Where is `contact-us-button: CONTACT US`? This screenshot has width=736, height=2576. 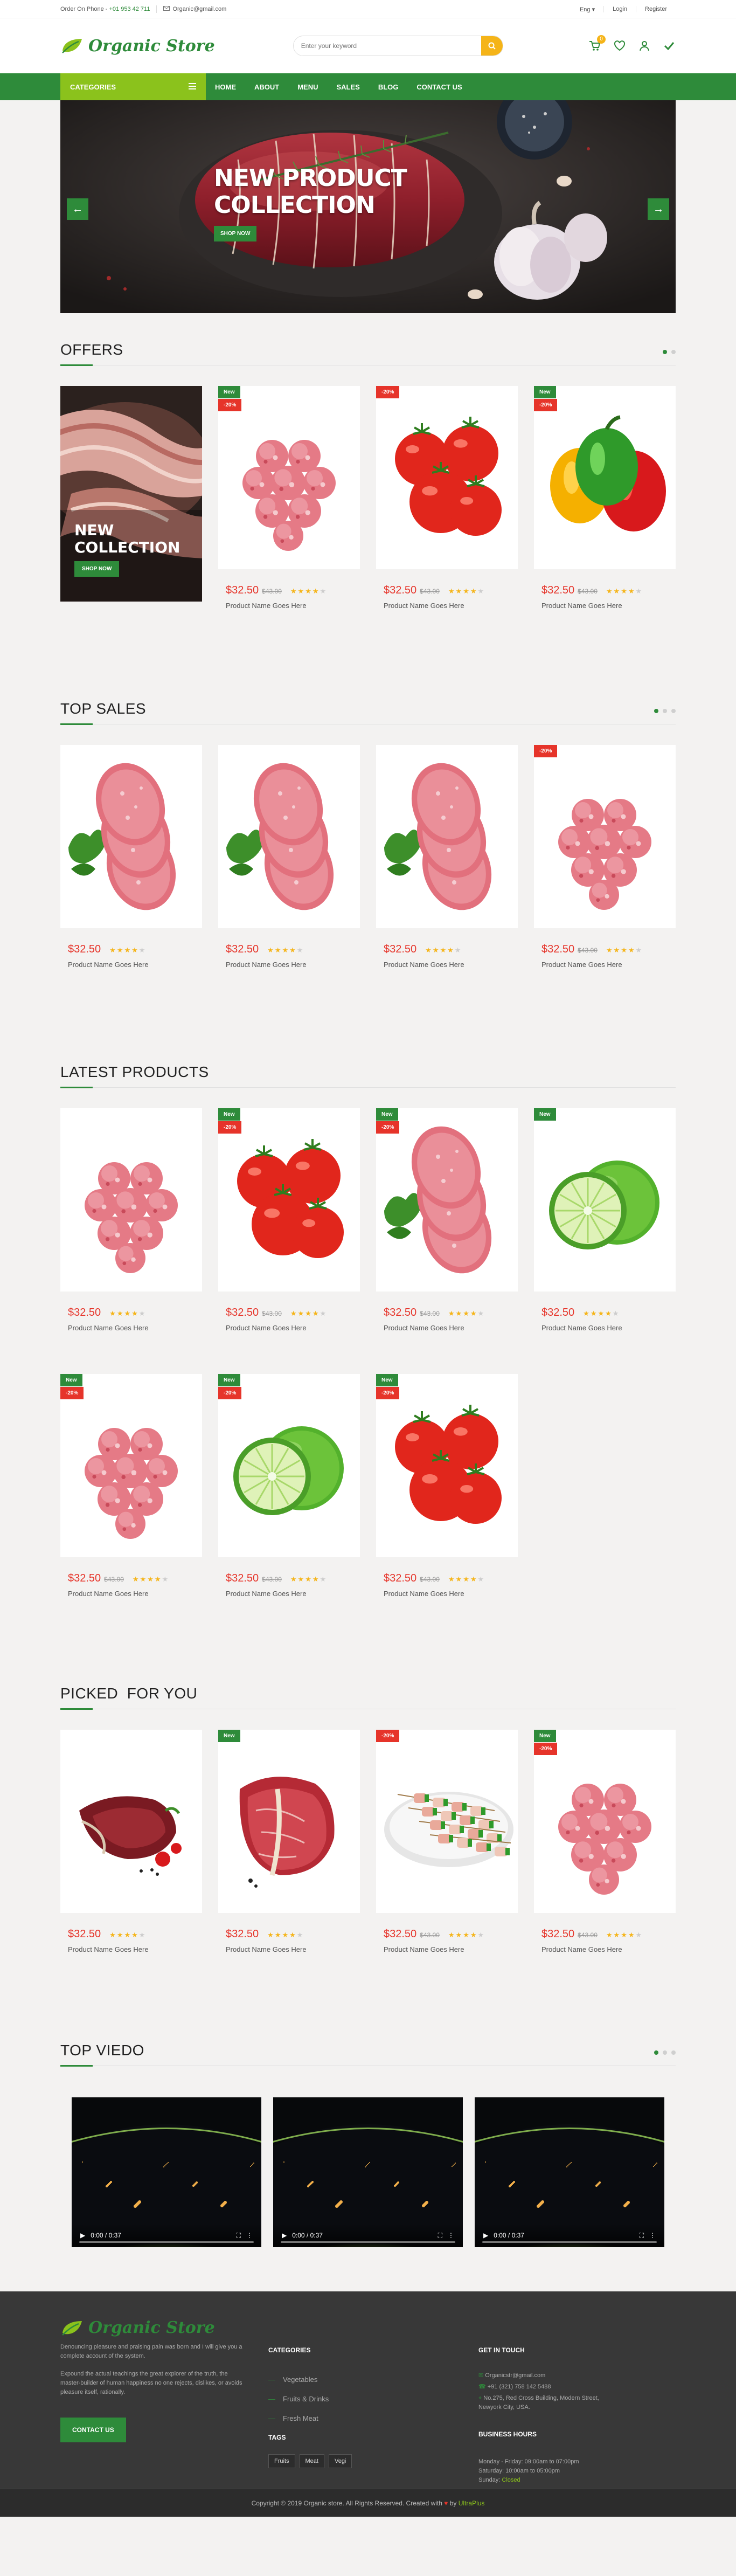
contact-us-button: CONTACT US is located at coordinates (93, 2430).